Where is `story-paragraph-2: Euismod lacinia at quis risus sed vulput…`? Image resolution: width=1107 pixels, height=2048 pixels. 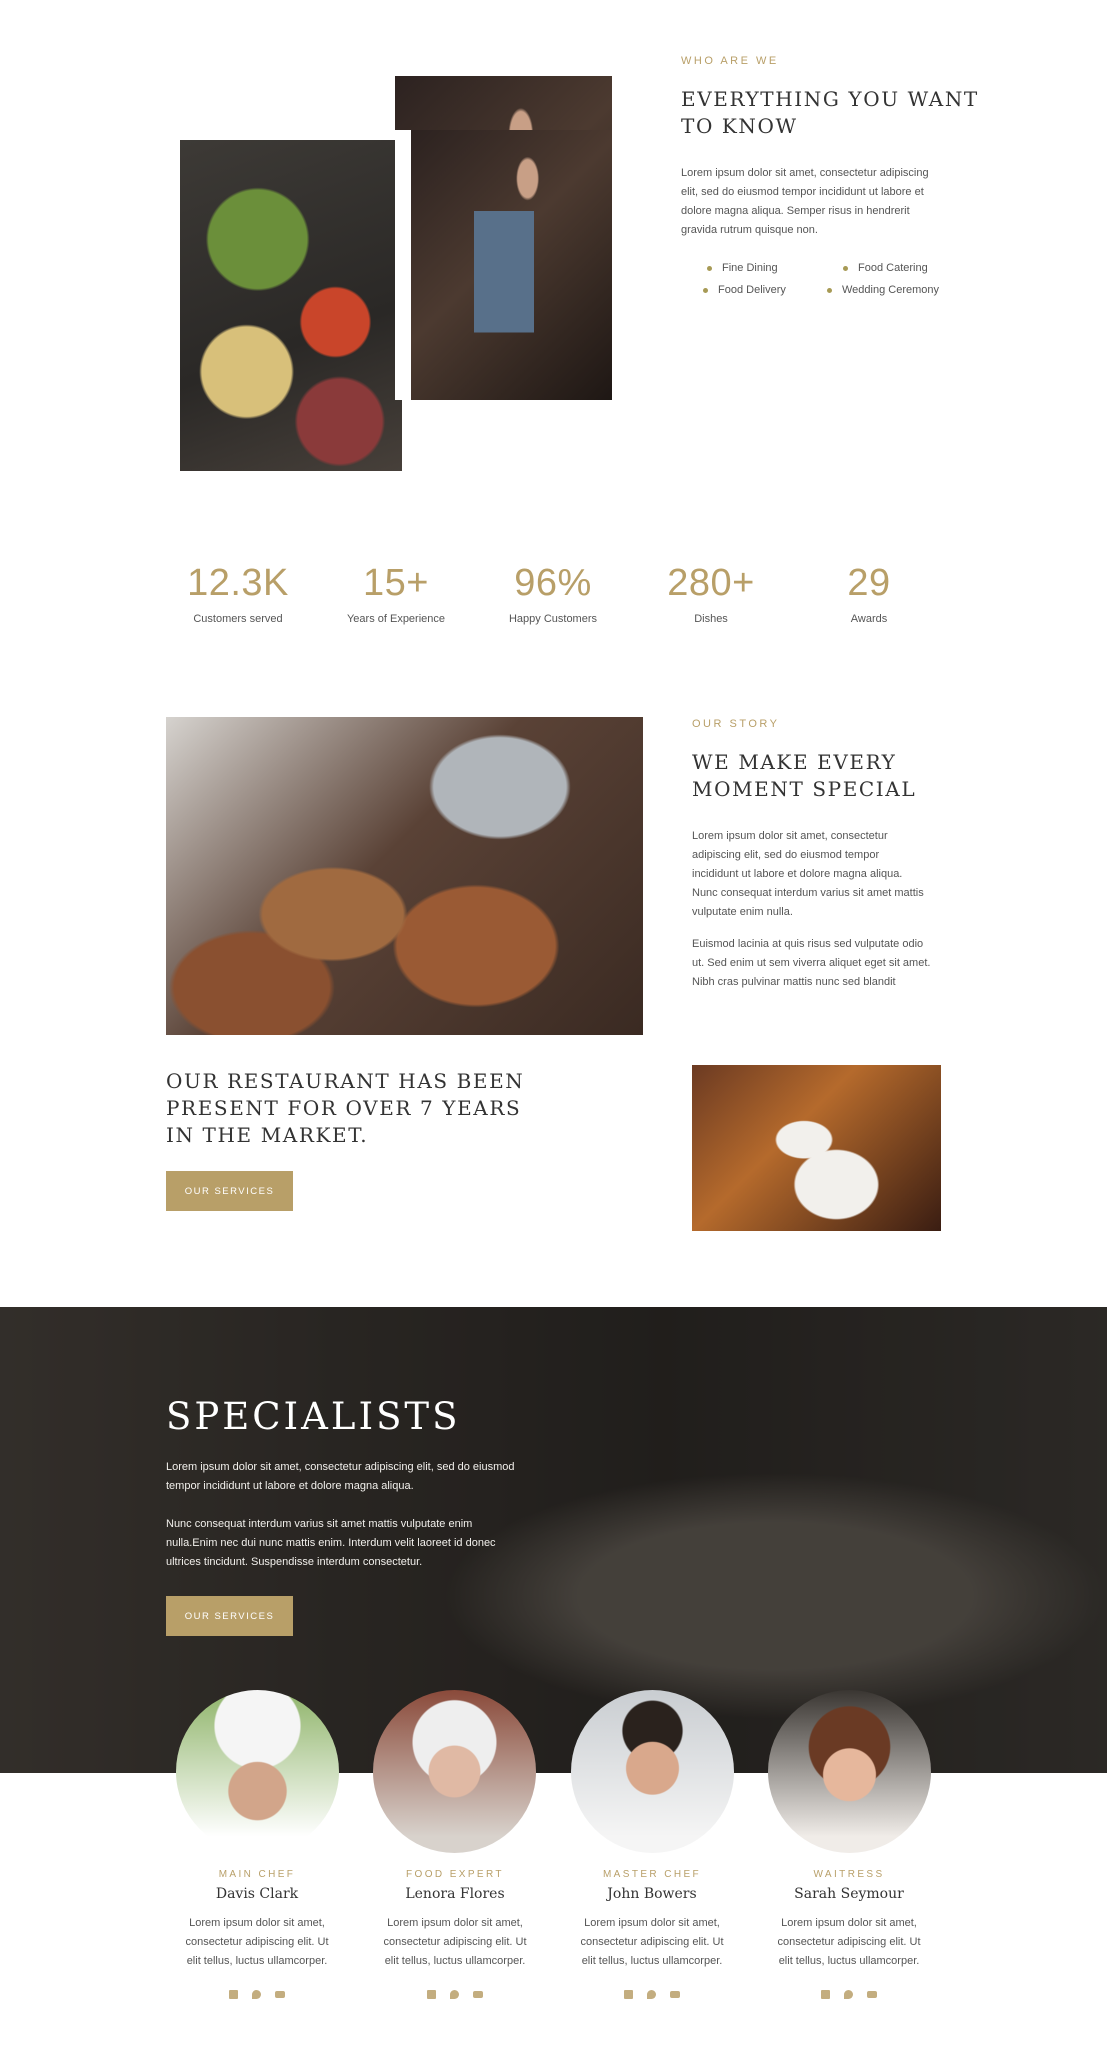
story-paragraph-2: Euismod lacinia at quis risus sed vulput… is located at coordinates (827, 963).